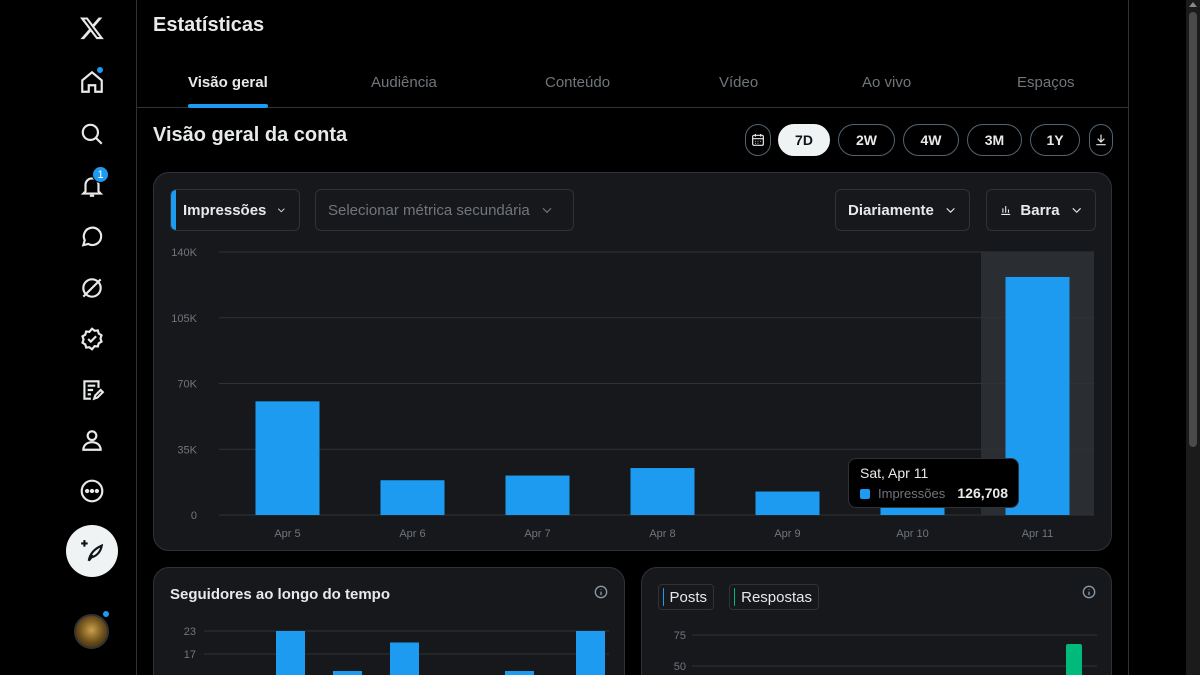 This screenshot has height=675, width=1200. I want to click on legend-posts-chip: Posts, so click(686, 597).